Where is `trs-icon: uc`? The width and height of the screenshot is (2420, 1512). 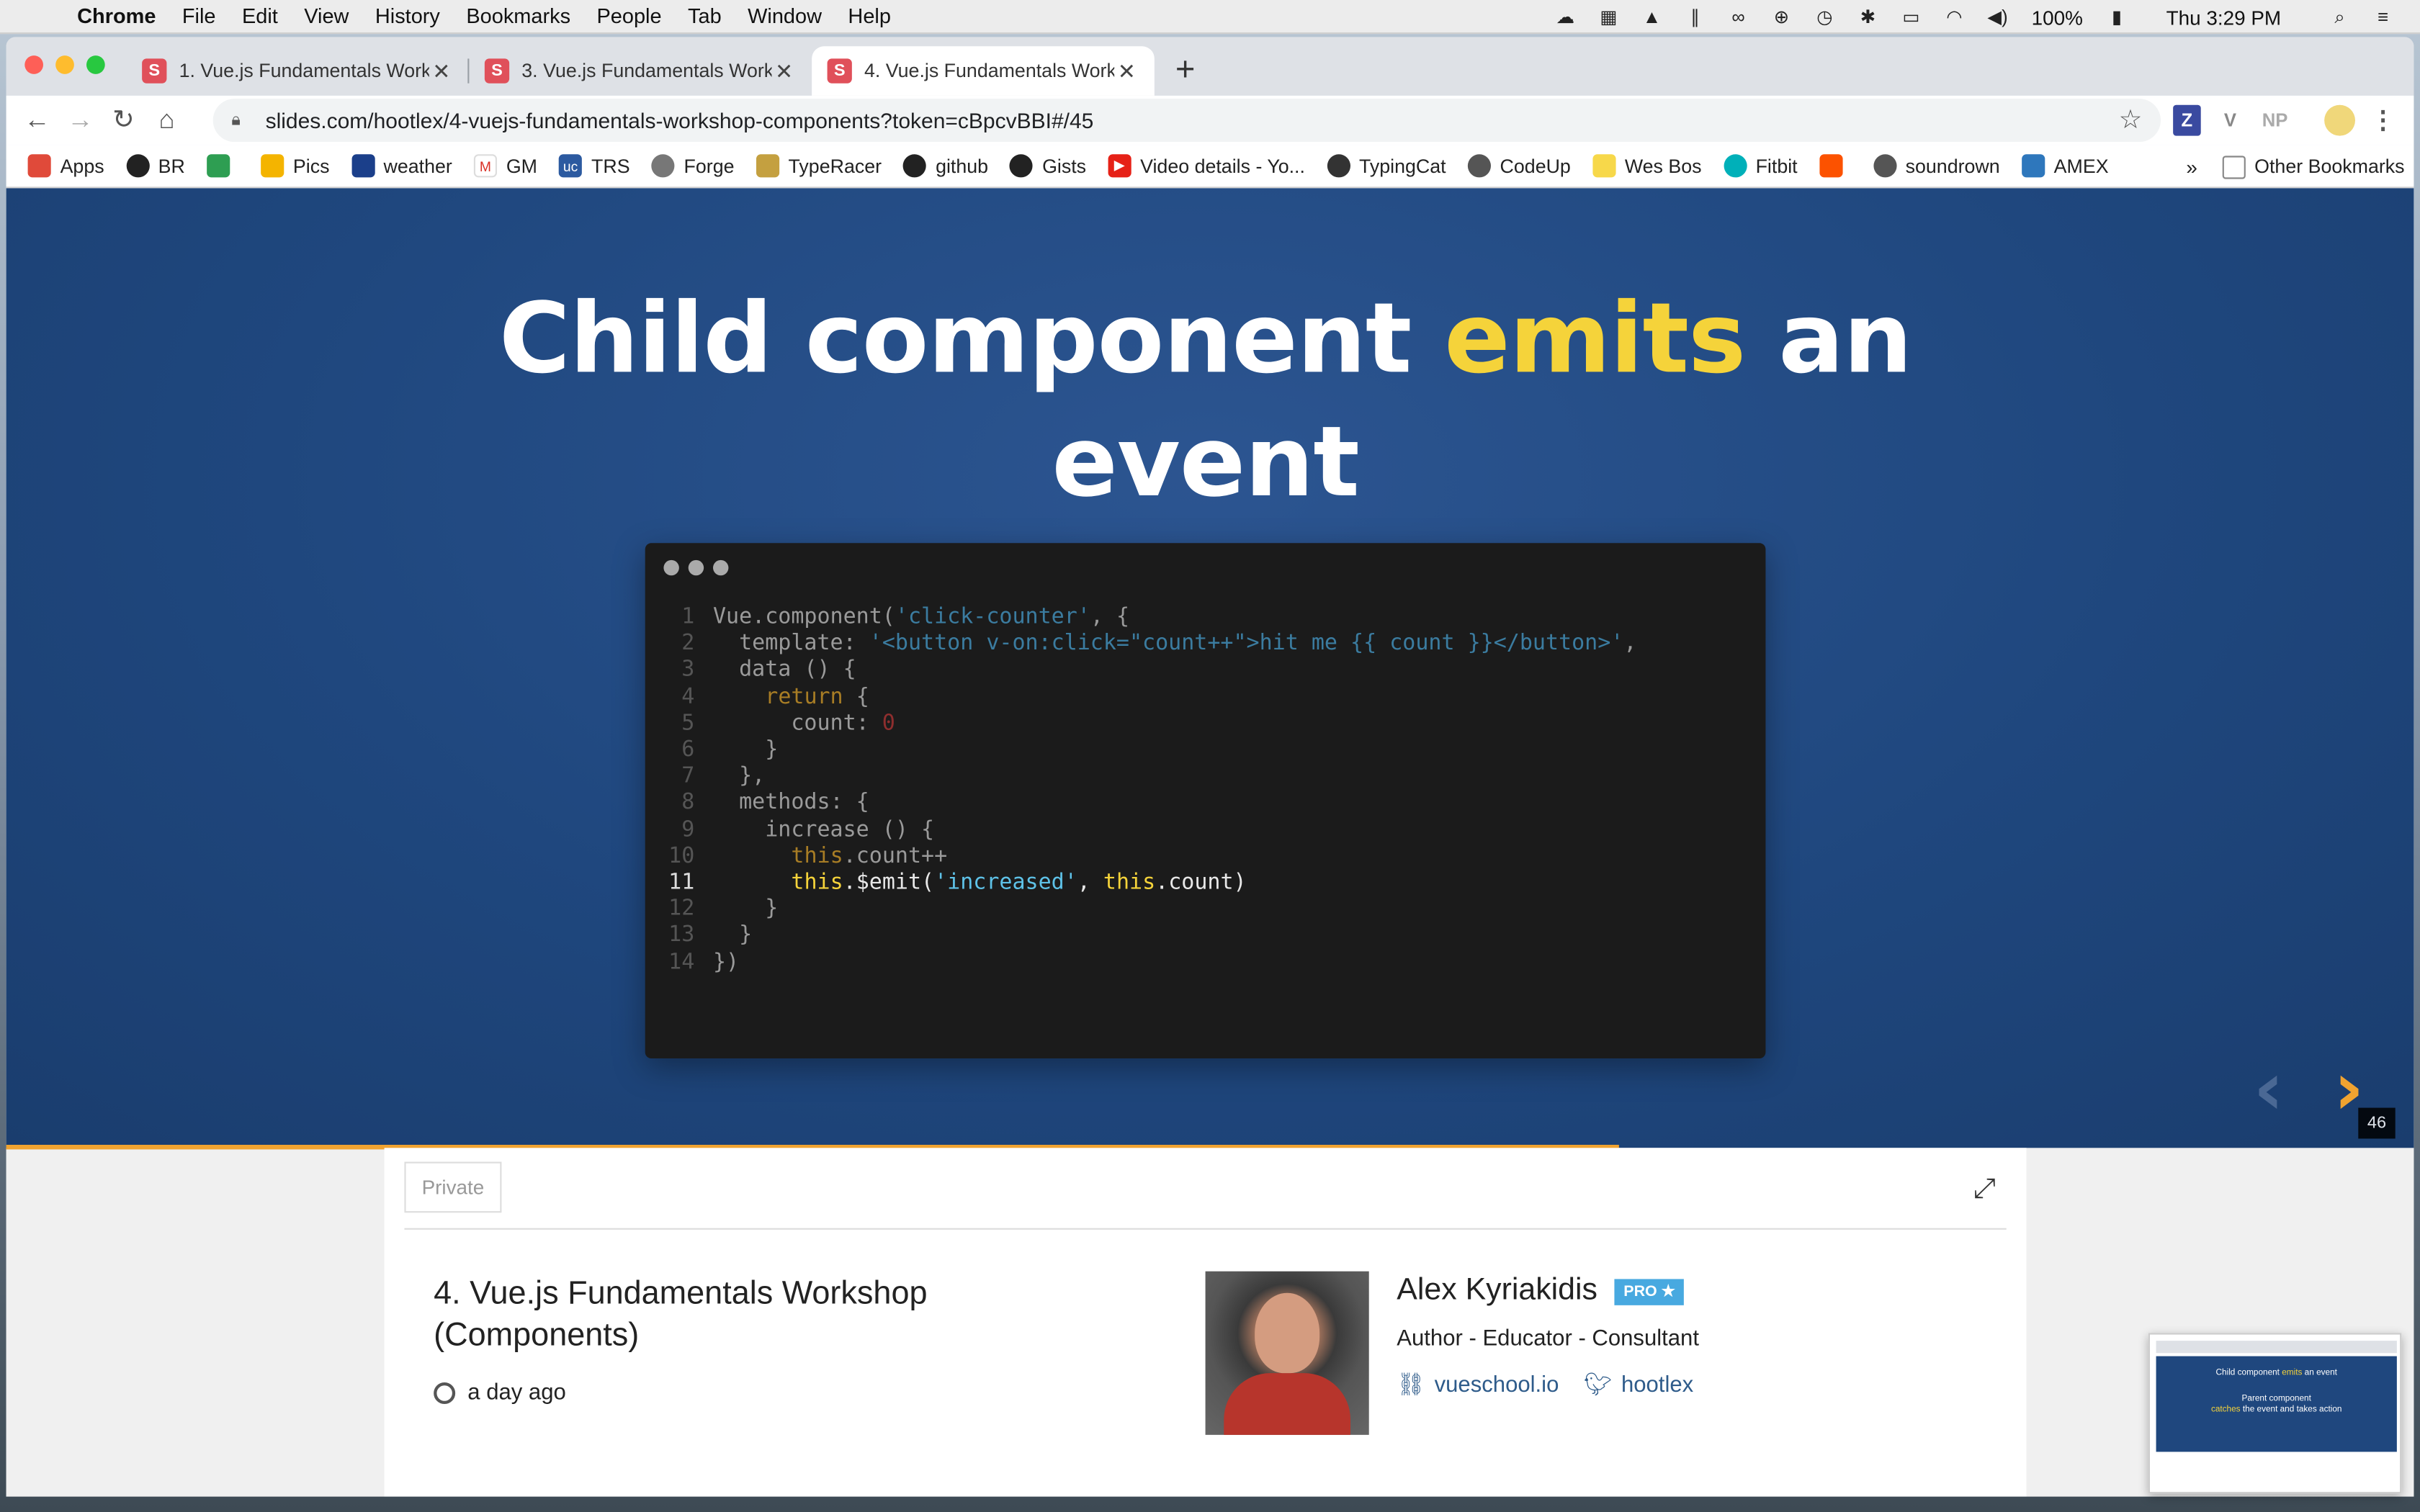 trs-icon: uc is located at coordinates (570, 166).